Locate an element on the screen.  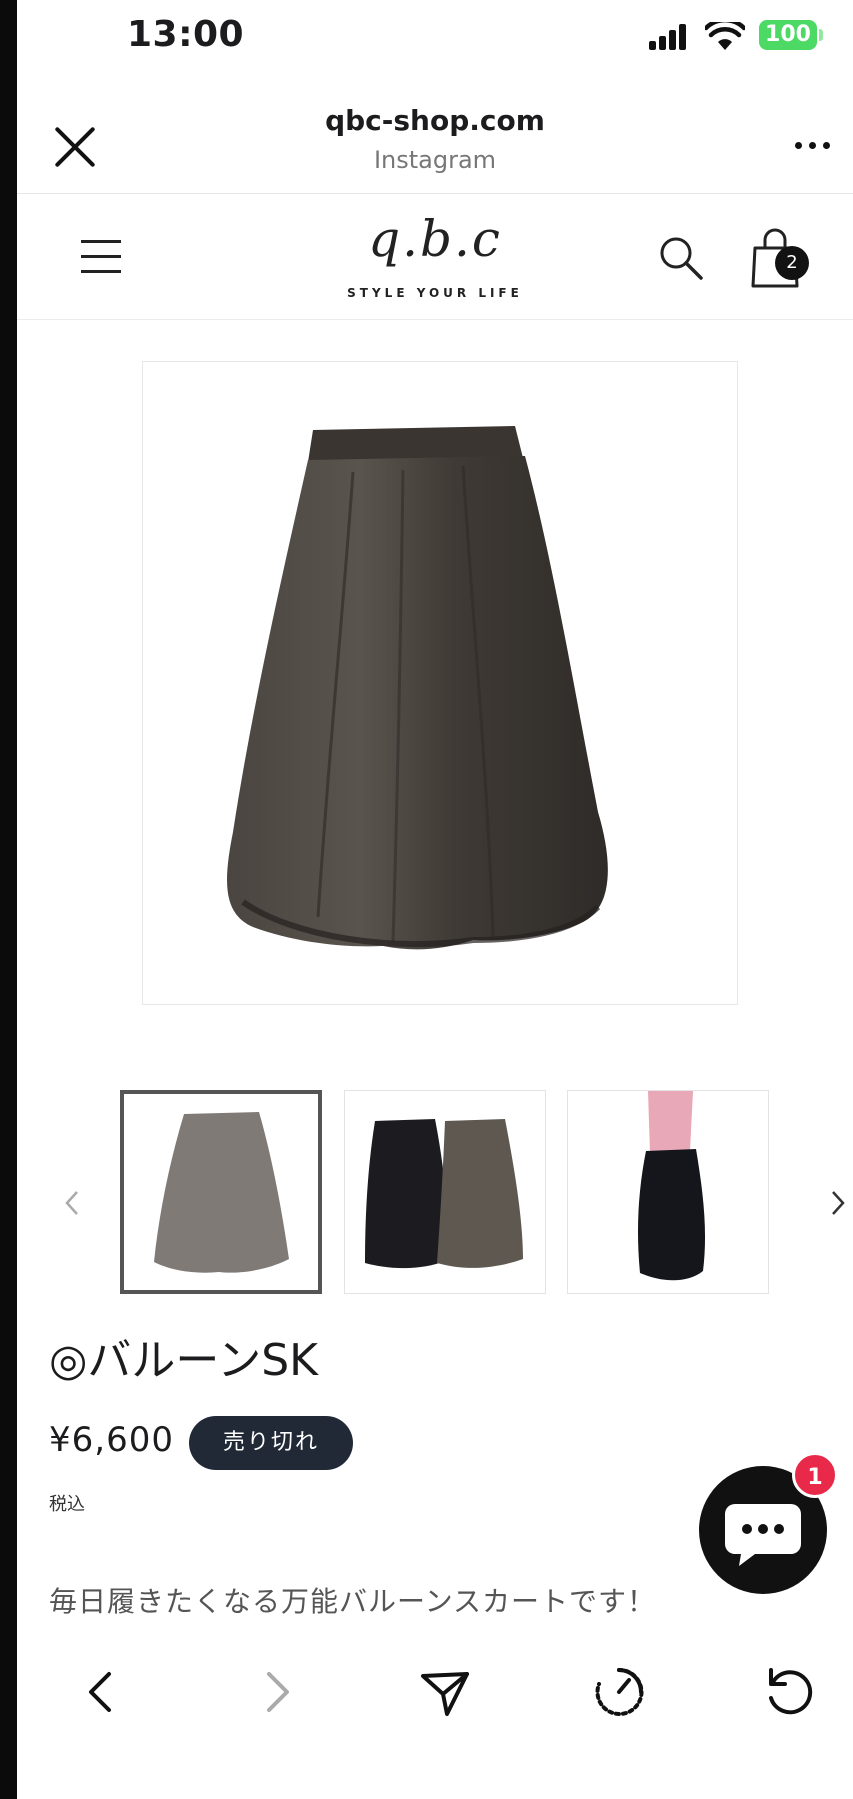
speed-icon is located at coordinates (619, 1692).